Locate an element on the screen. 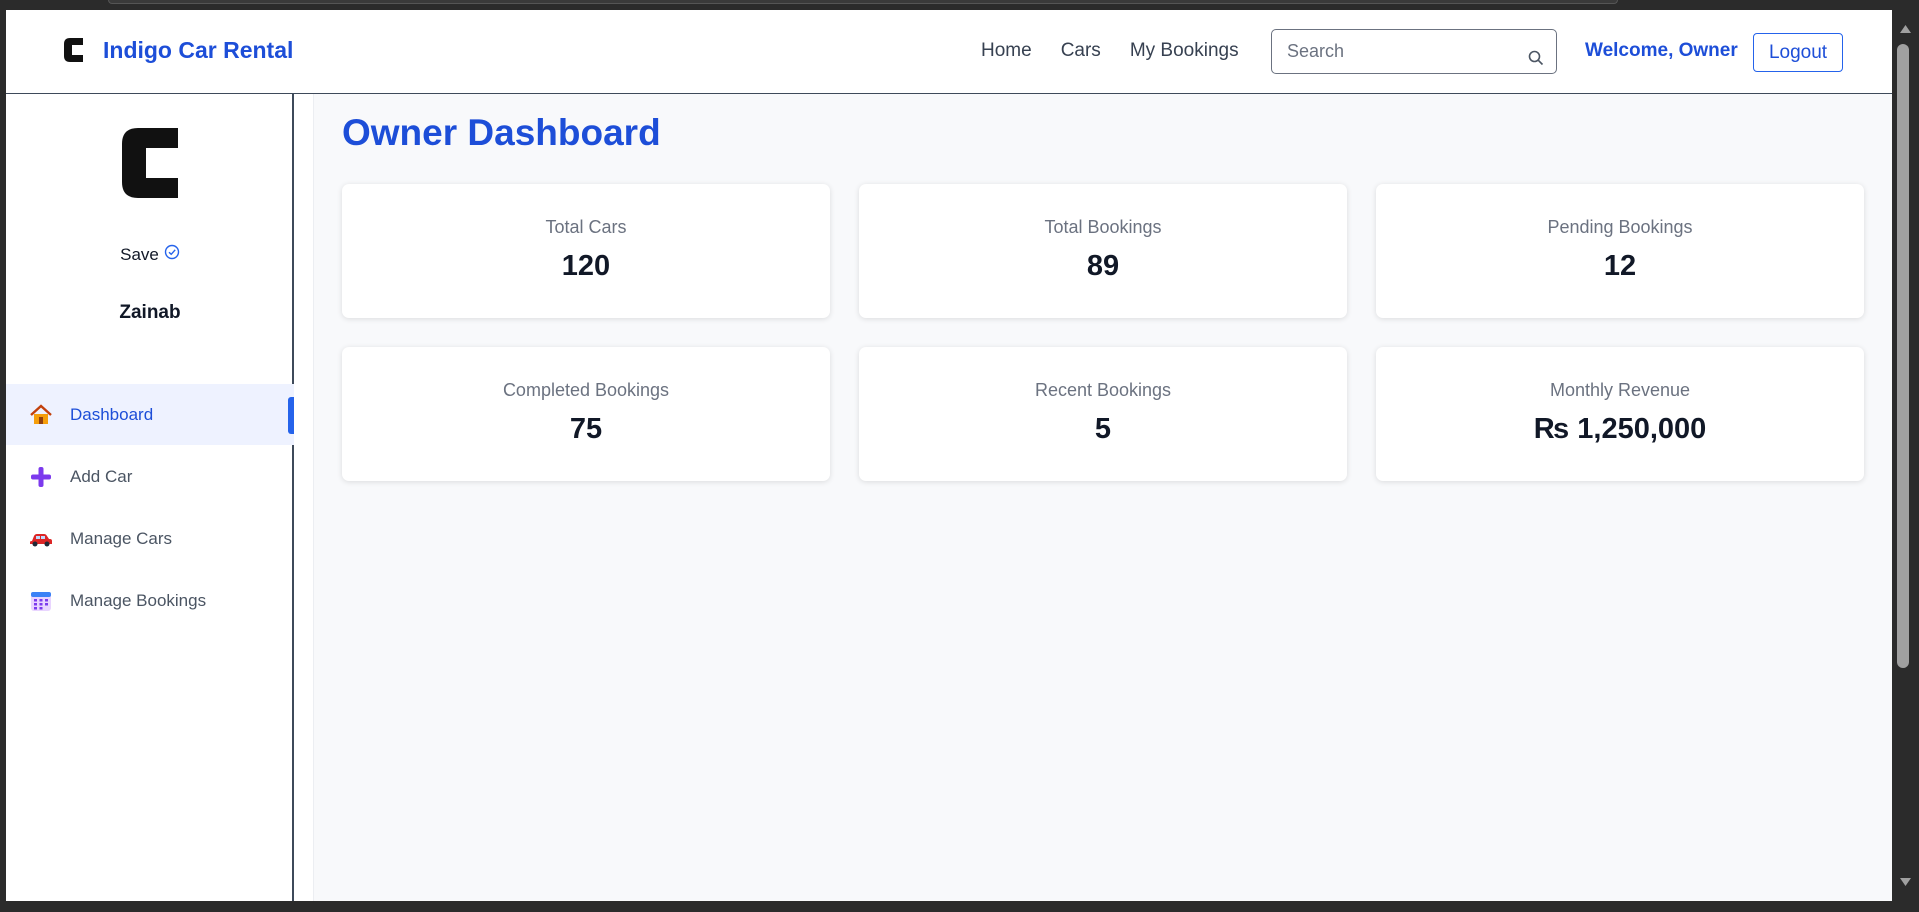 The width and height of the screenshot is (1919, 912). brand-logo-icon is located at coordinates (73, 50).